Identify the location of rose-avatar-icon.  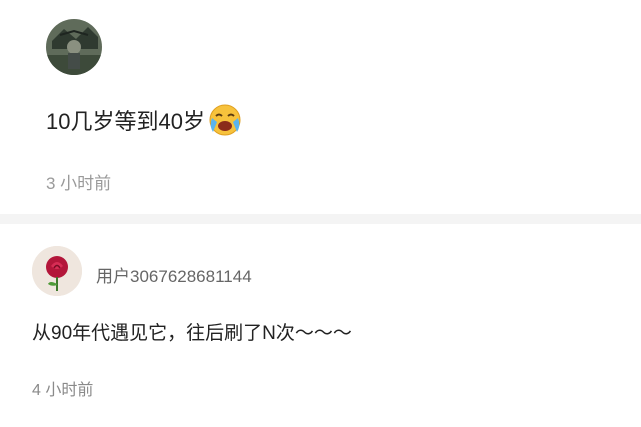
(57, 271).